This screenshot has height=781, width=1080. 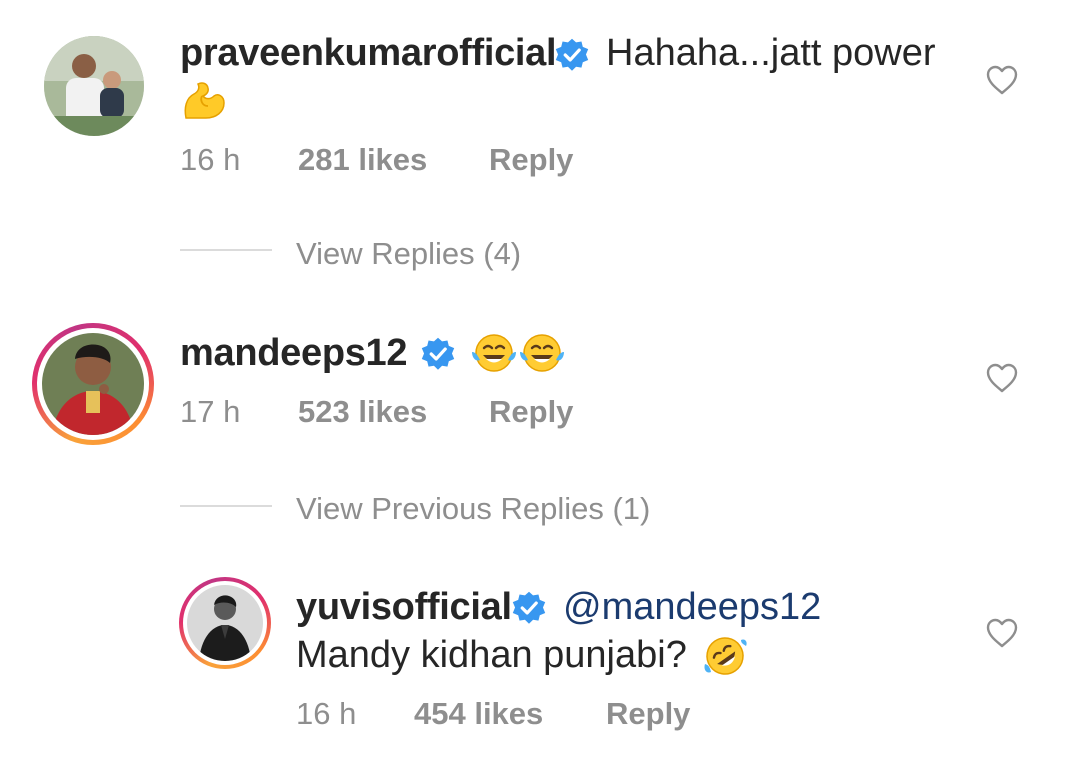 I want to click on likes-count: 454 likes, so click(x=478, y=714).